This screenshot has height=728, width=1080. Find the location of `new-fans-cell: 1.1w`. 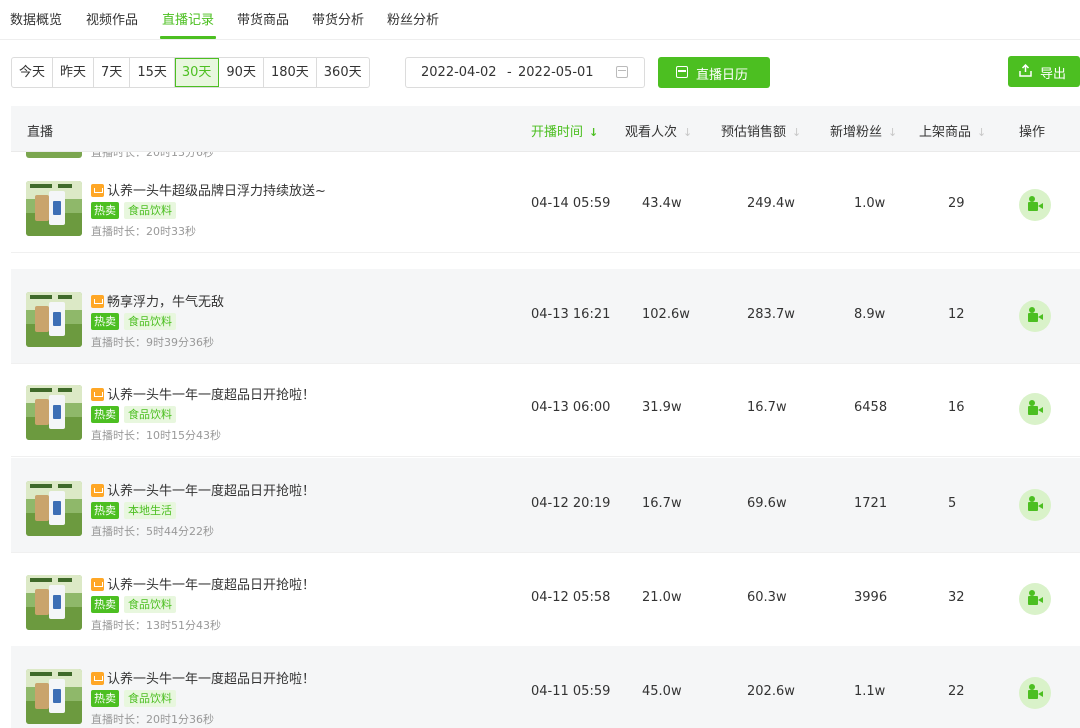

new-fans-cell: 1.1w is located at coordinates (870, 691).